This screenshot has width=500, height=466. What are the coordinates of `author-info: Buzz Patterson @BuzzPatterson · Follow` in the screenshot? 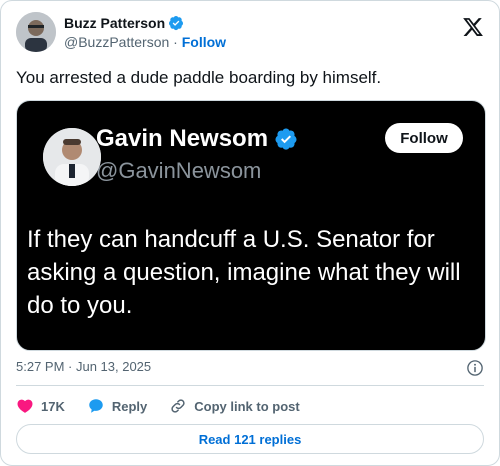 It's located at (145, 33).